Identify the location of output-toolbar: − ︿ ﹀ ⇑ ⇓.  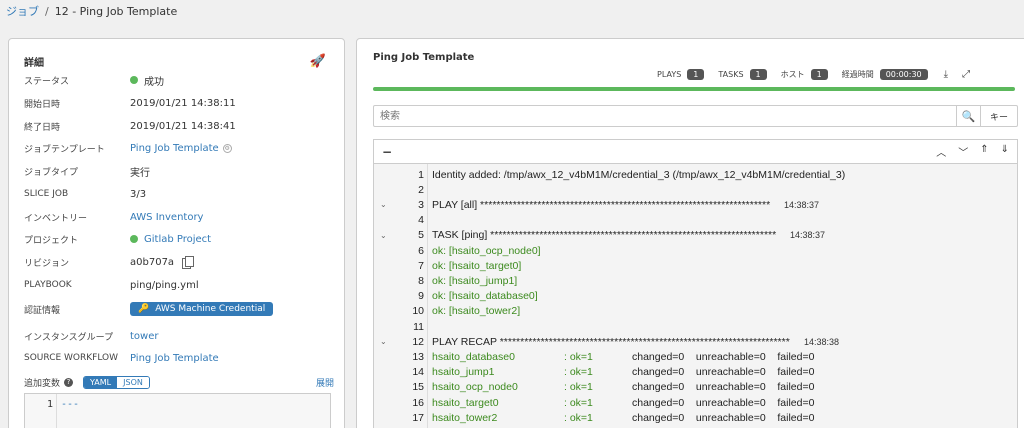
(695, 152).